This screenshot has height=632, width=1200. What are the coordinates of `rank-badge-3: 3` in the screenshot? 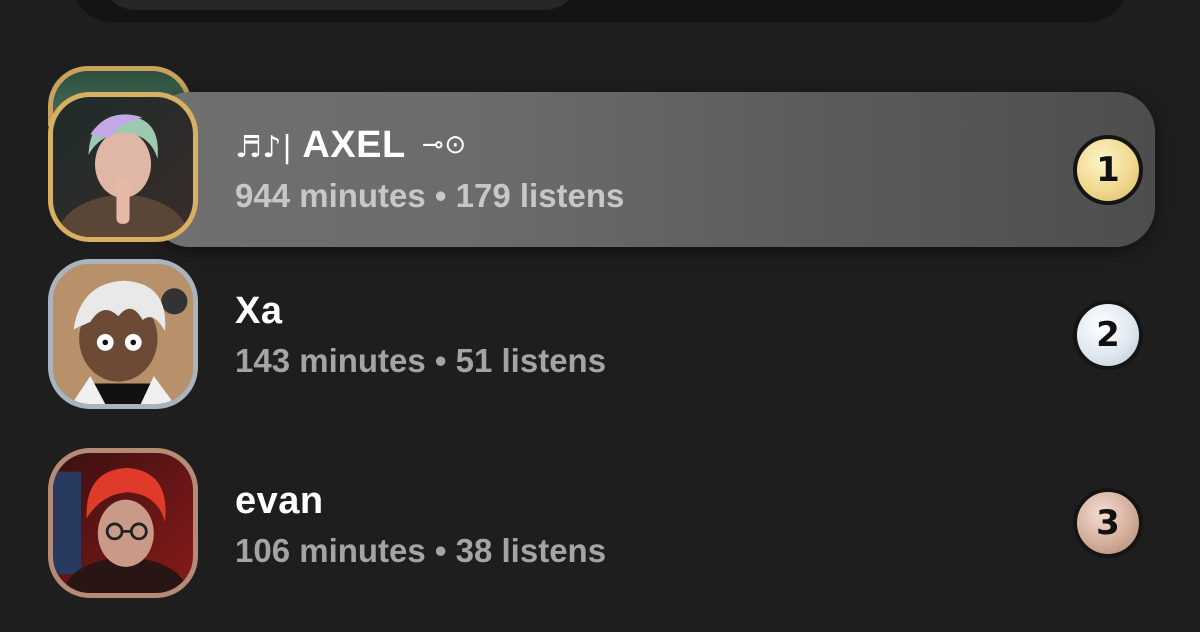 It's located at (1108, 523).